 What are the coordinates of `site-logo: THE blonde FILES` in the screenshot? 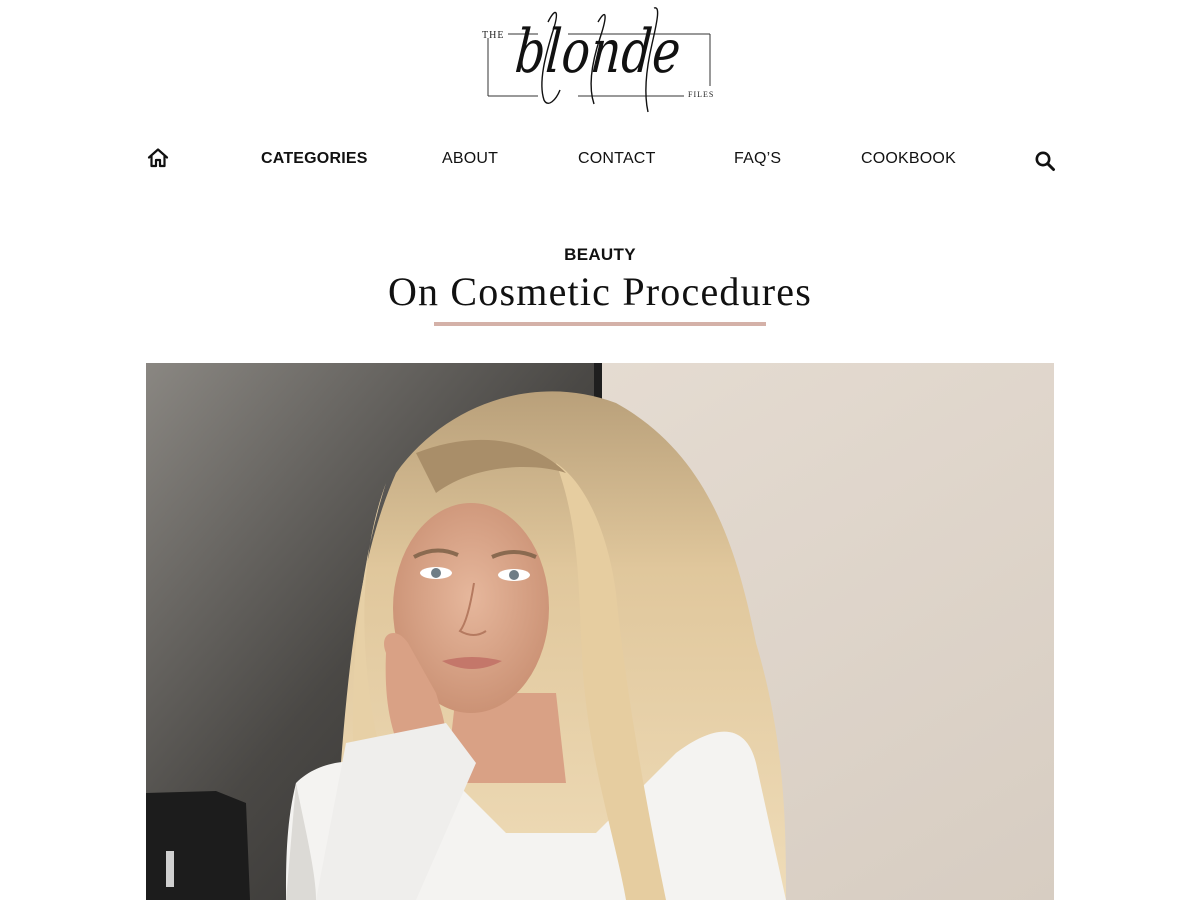 It's located at (600, 59).